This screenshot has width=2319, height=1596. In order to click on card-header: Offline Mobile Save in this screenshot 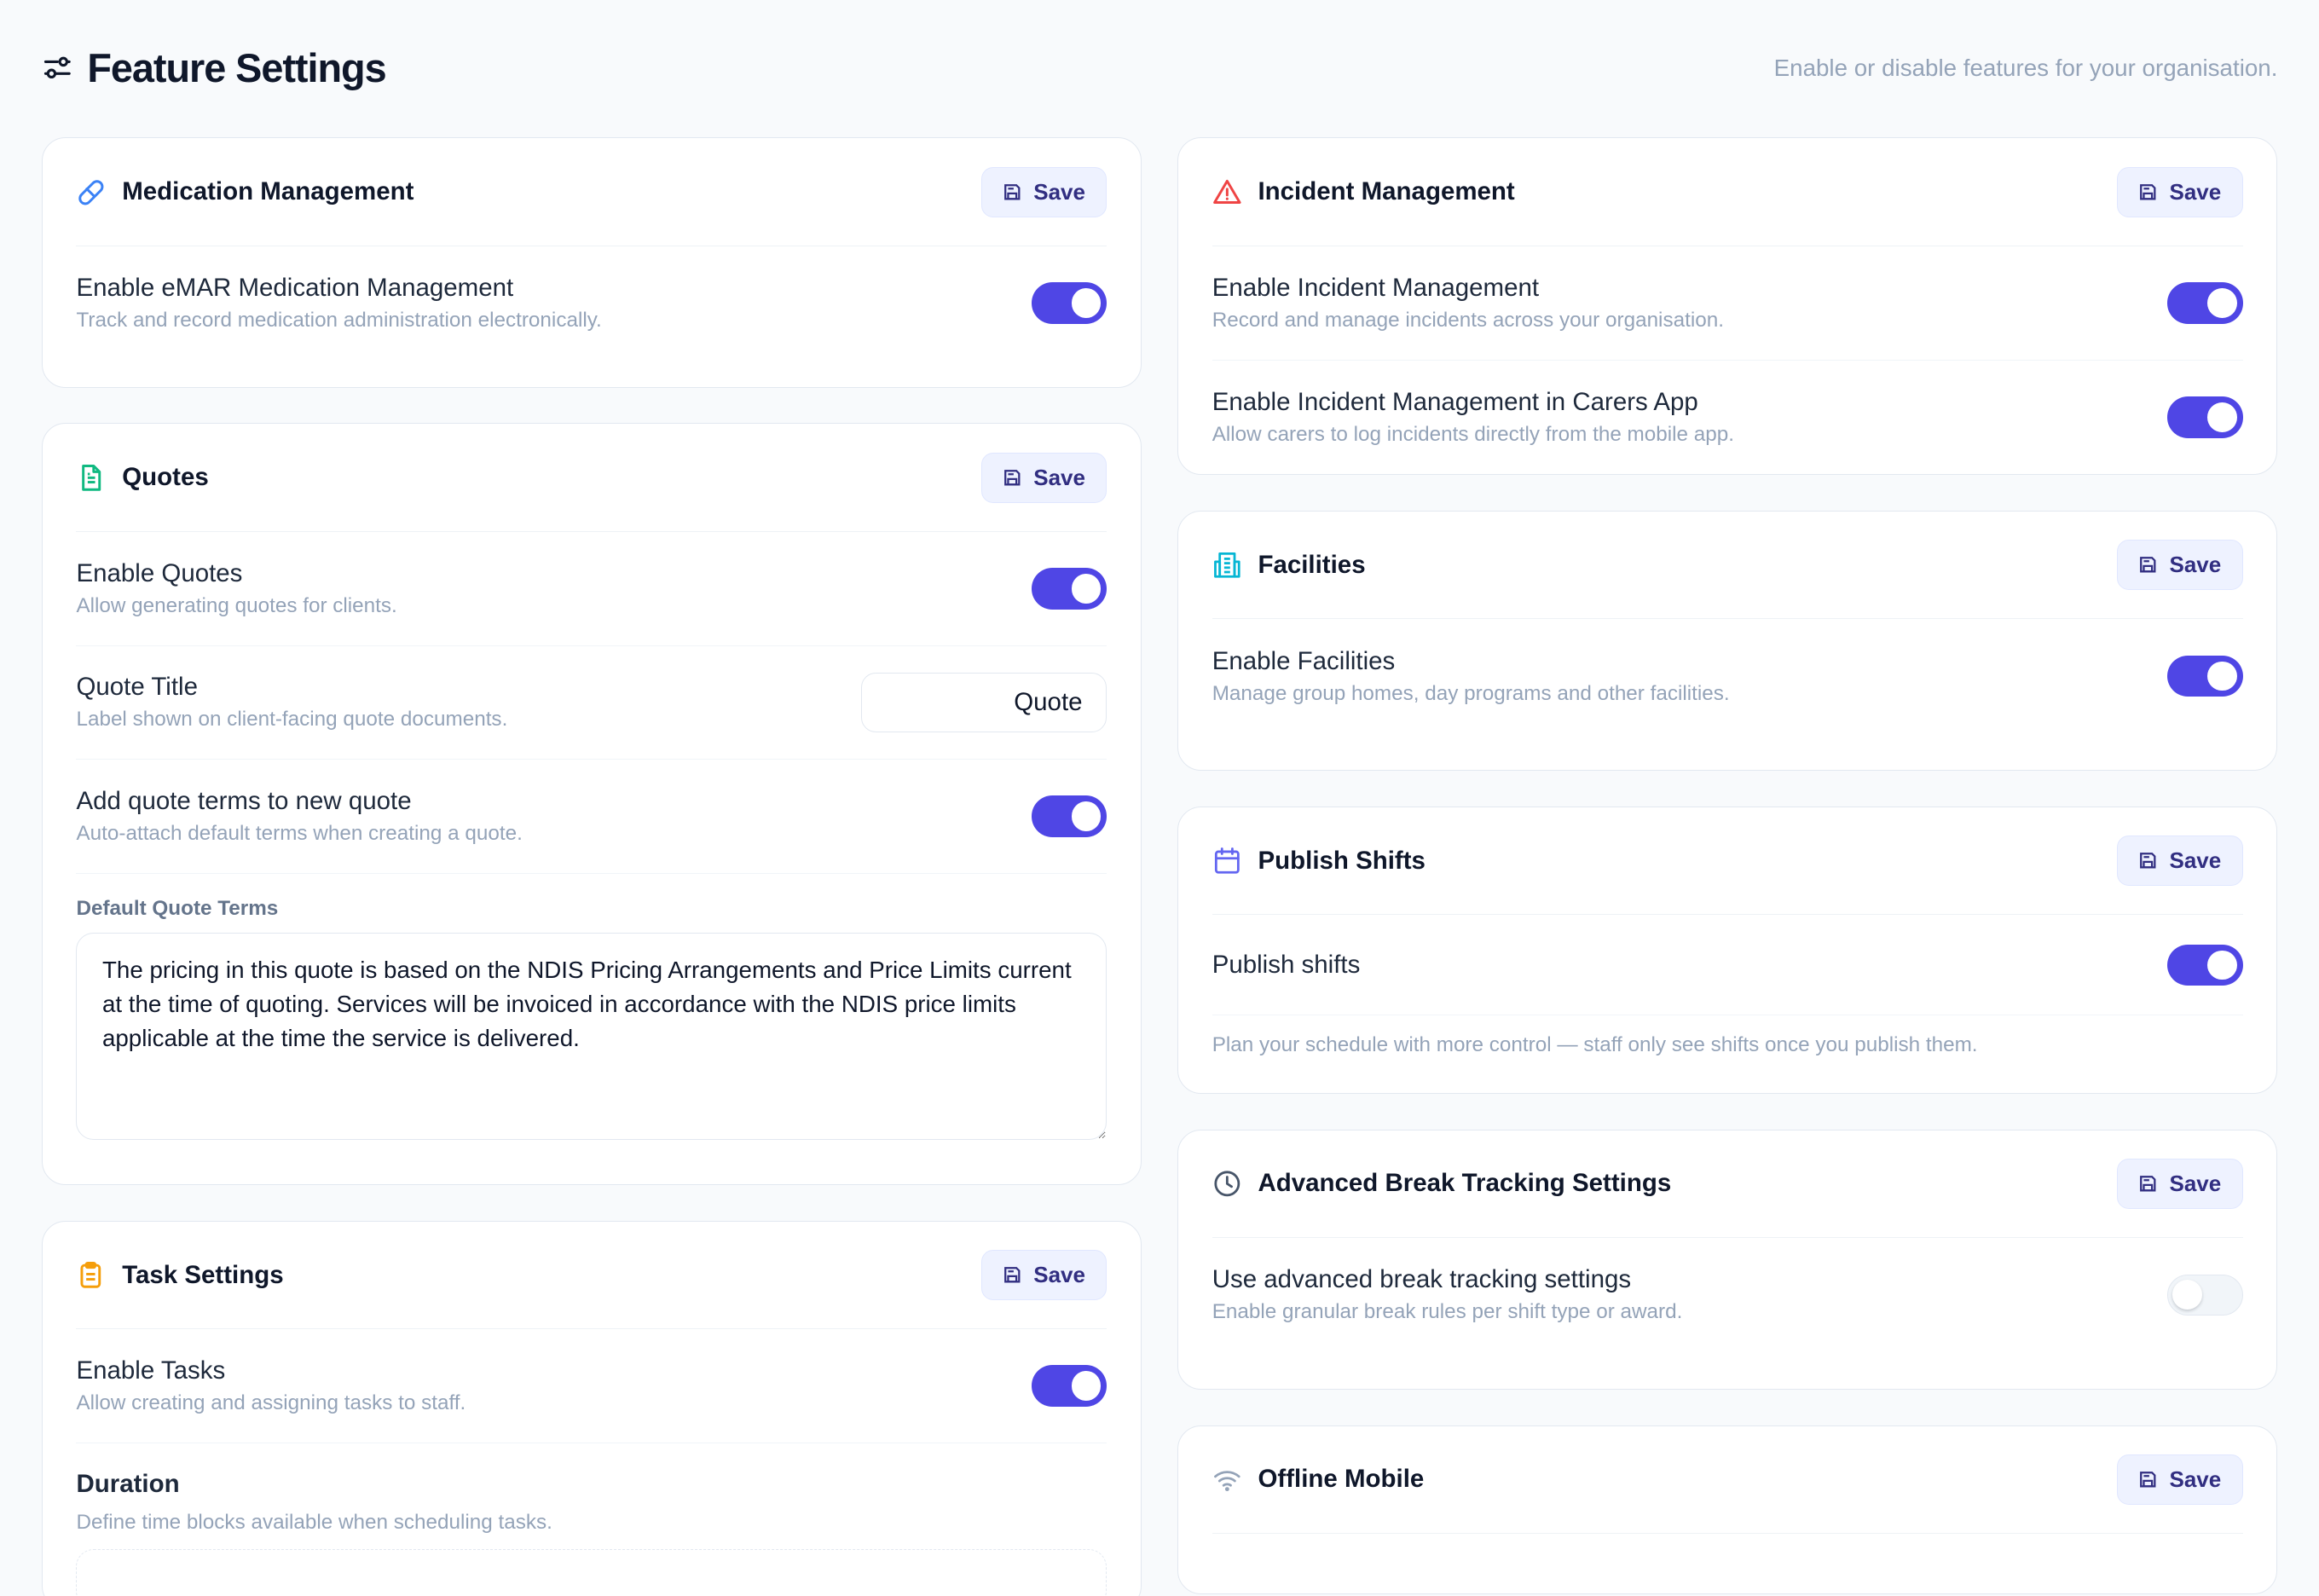, I will do `click(1727, 1480)`.